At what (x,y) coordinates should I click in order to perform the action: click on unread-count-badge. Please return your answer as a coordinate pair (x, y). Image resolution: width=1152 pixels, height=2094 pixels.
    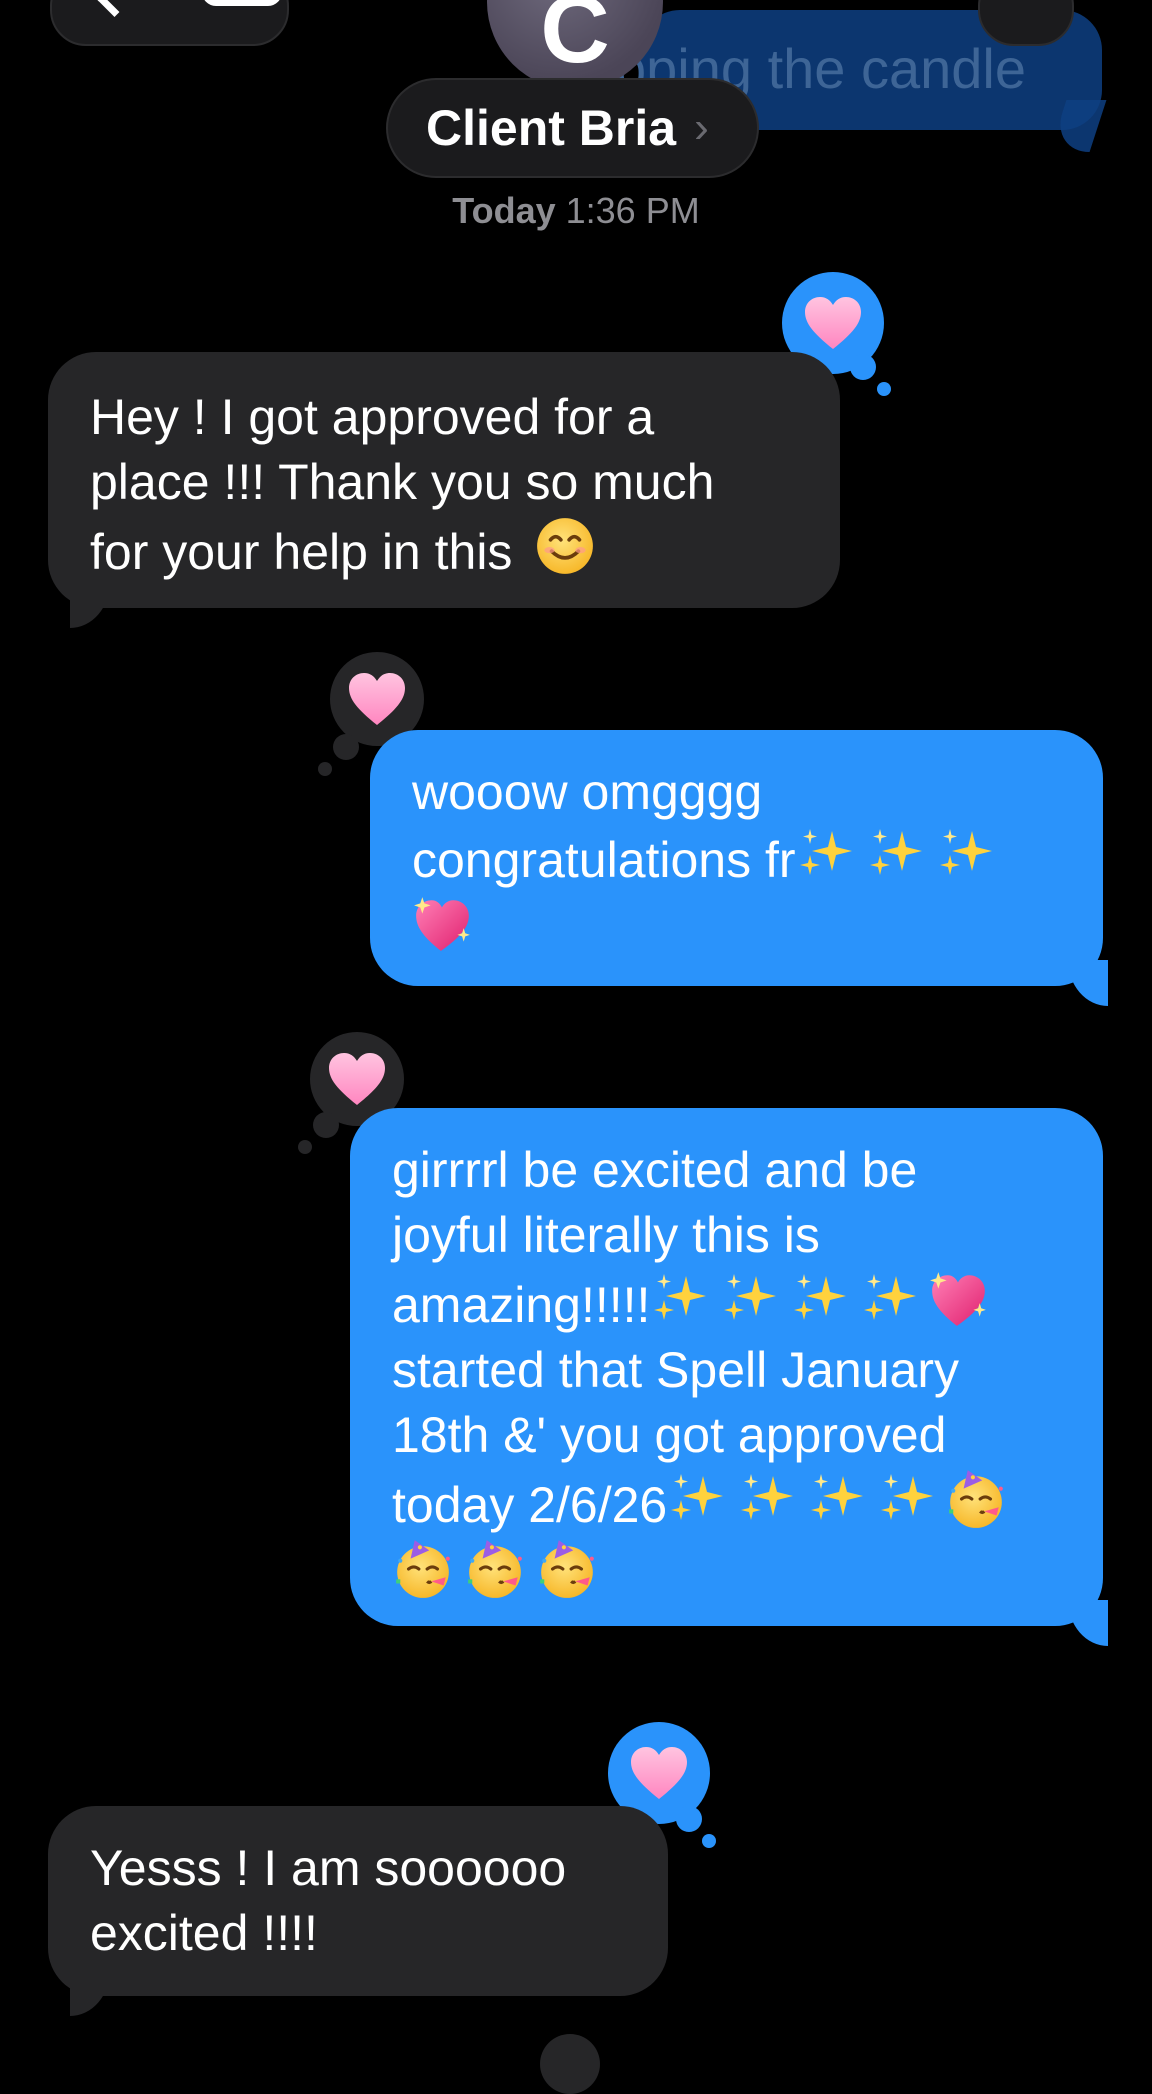
    Looking at the image, I should click on (242, 3).